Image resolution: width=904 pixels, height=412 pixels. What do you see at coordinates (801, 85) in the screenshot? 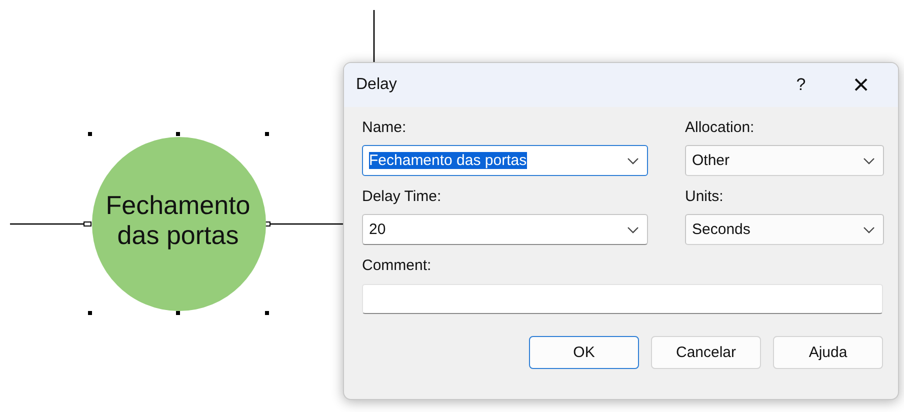
I see `help-button: ?` at bounding box center [801, 85].